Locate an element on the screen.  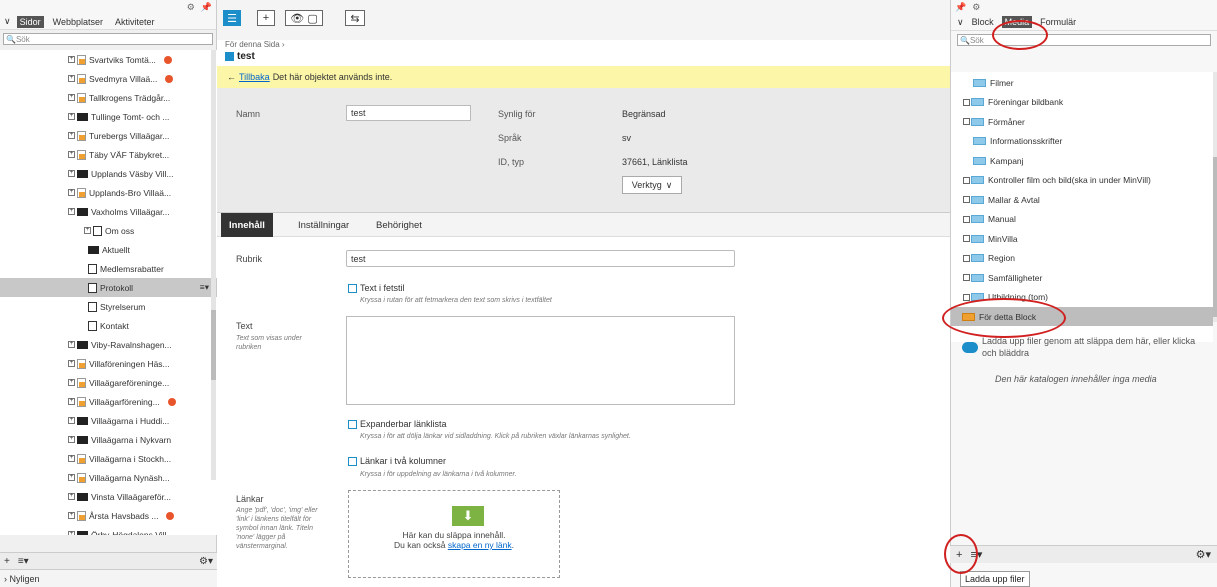
tree-node: Styrelserum is located at coordinates (108, 306).